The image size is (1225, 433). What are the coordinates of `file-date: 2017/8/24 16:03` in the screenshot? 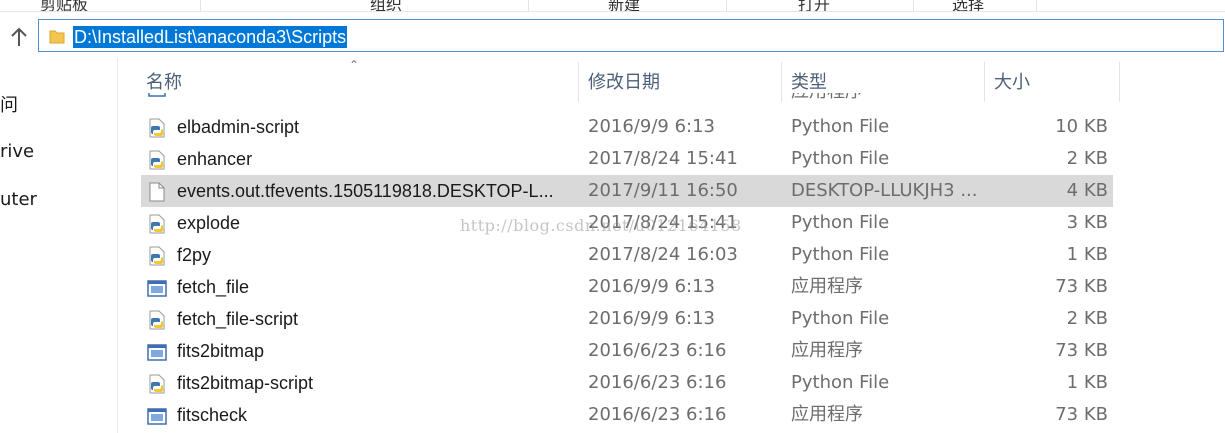 It's located at (663, 254).